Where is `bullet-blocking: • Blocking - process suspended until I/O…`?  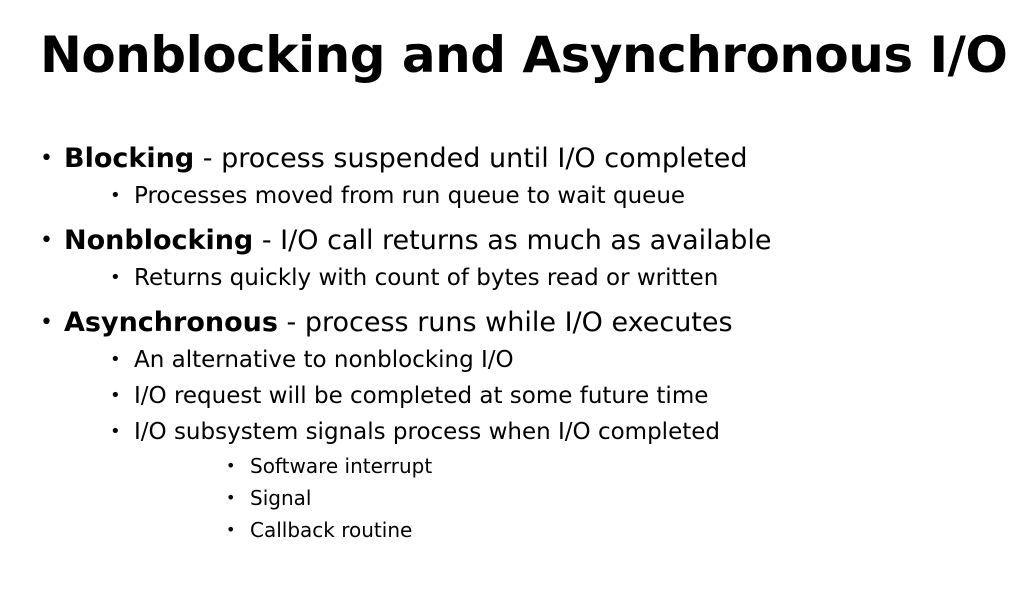
bullet-blocking: • Blocking - process suspended until I/O… is located at coordinates (520, 177).